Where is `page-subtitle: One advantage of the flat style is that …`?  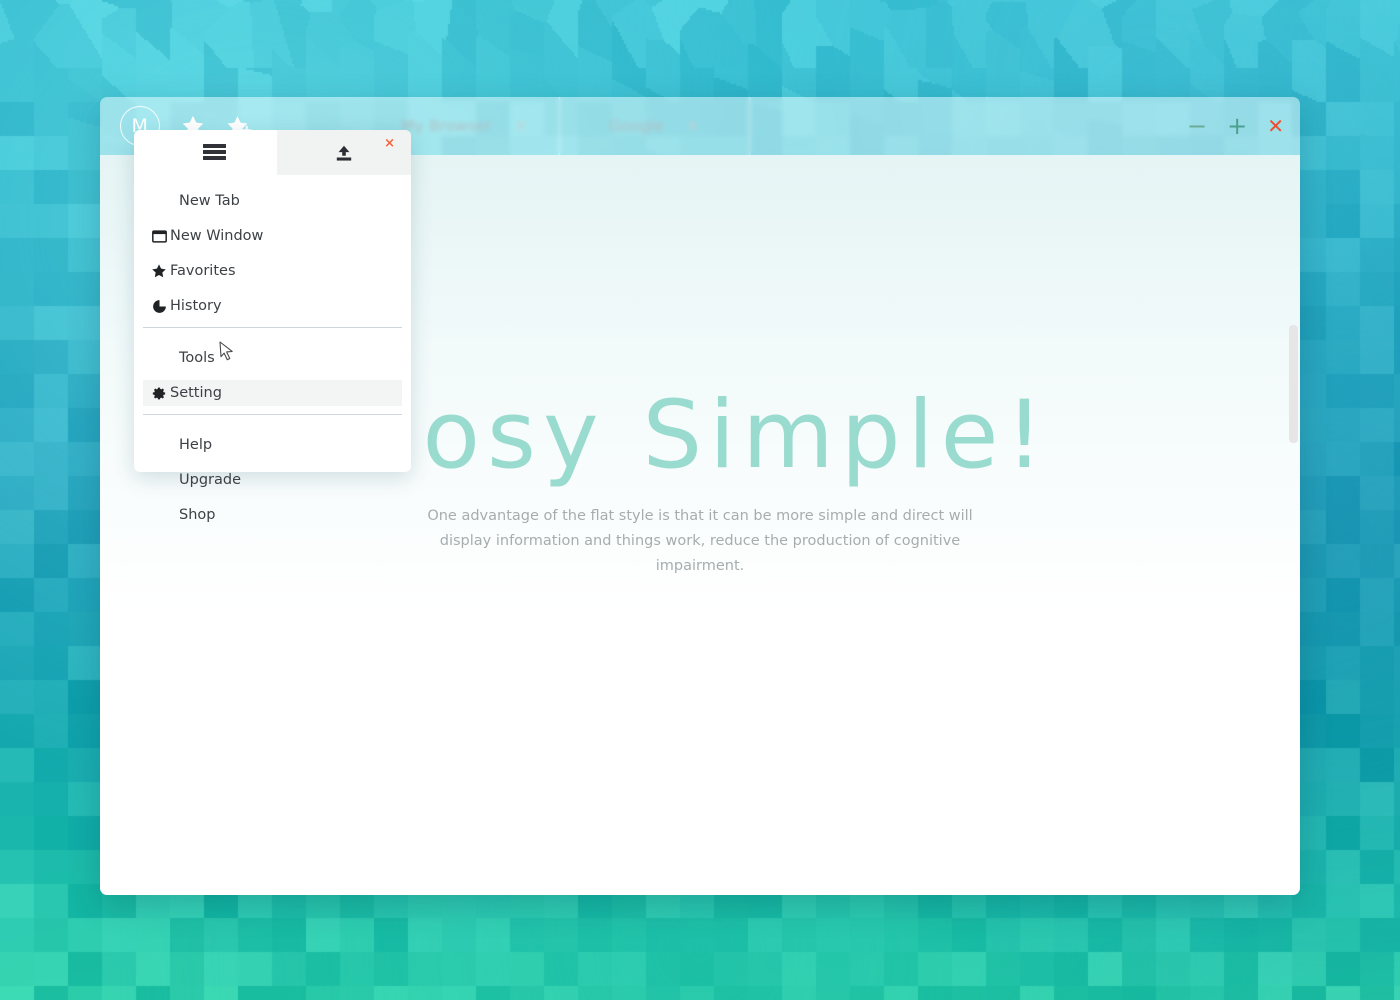 page-subtitle: One advantage of the flat style is that … is located at coordinates (700, 540).